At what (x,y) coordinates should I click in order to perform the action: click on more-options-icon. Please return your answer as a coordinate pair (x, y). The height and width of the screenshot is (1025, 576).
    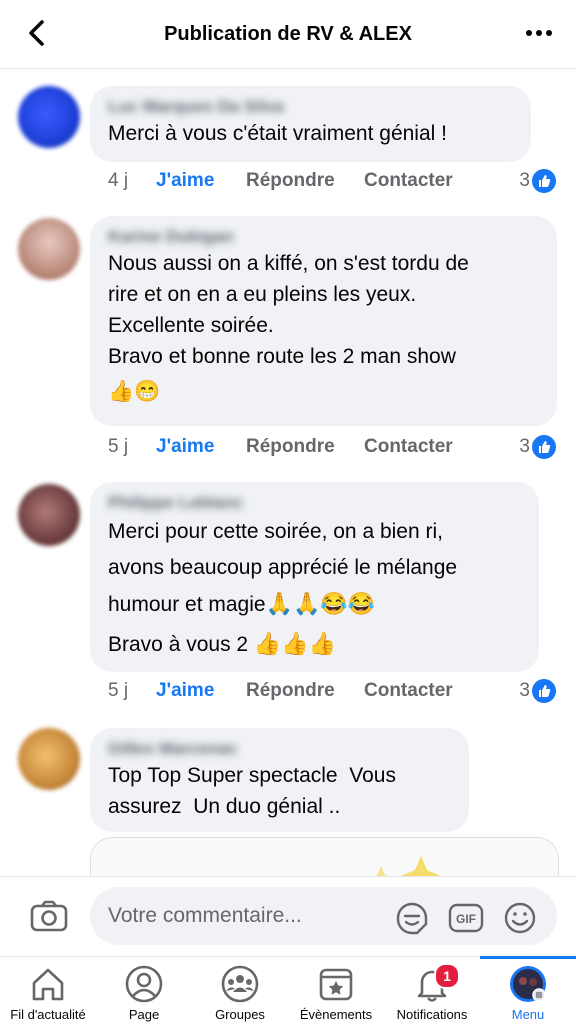
    Looking at the image, I should click on (539, 33).